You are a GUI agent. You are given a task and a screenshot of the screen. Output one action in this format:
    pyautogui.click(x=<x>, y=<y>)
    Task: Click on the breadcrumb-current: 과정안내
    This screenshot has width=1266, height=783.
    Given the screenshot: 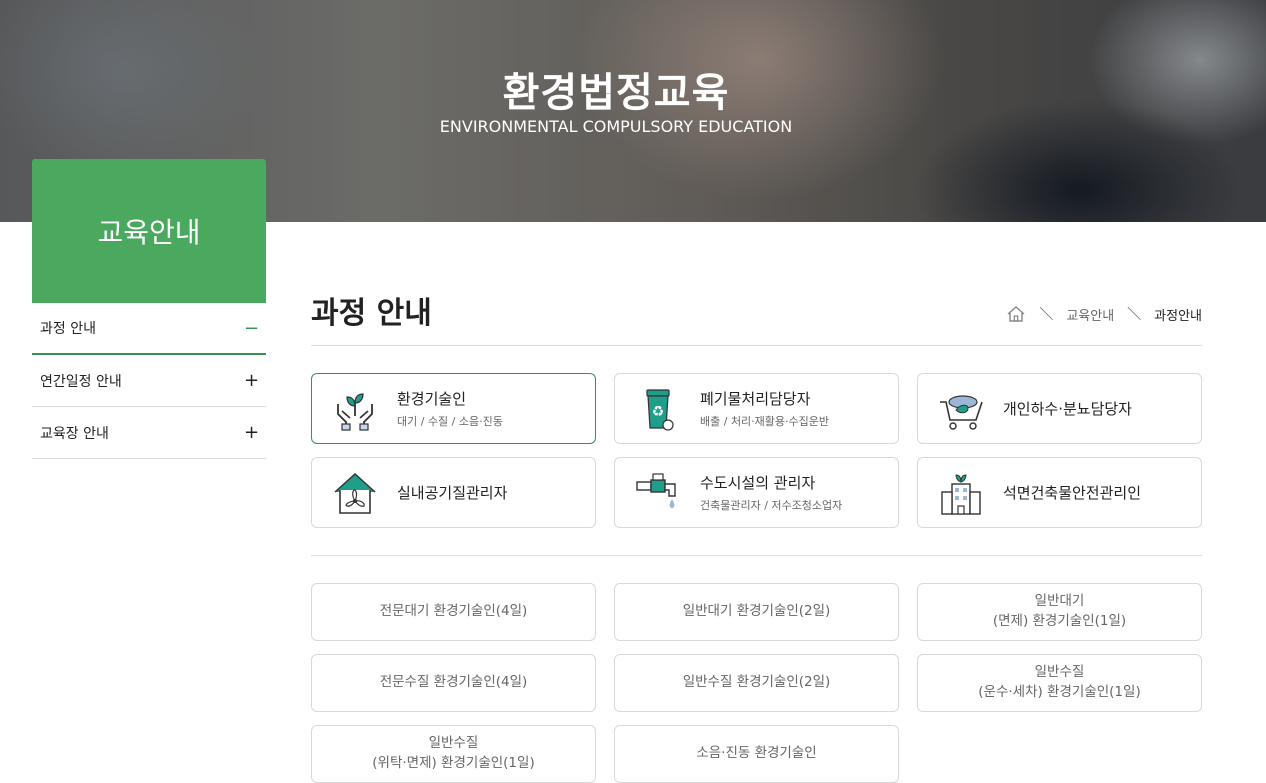 What is the action you would take?
    pyautogui.click(x=1178, y=316)
    